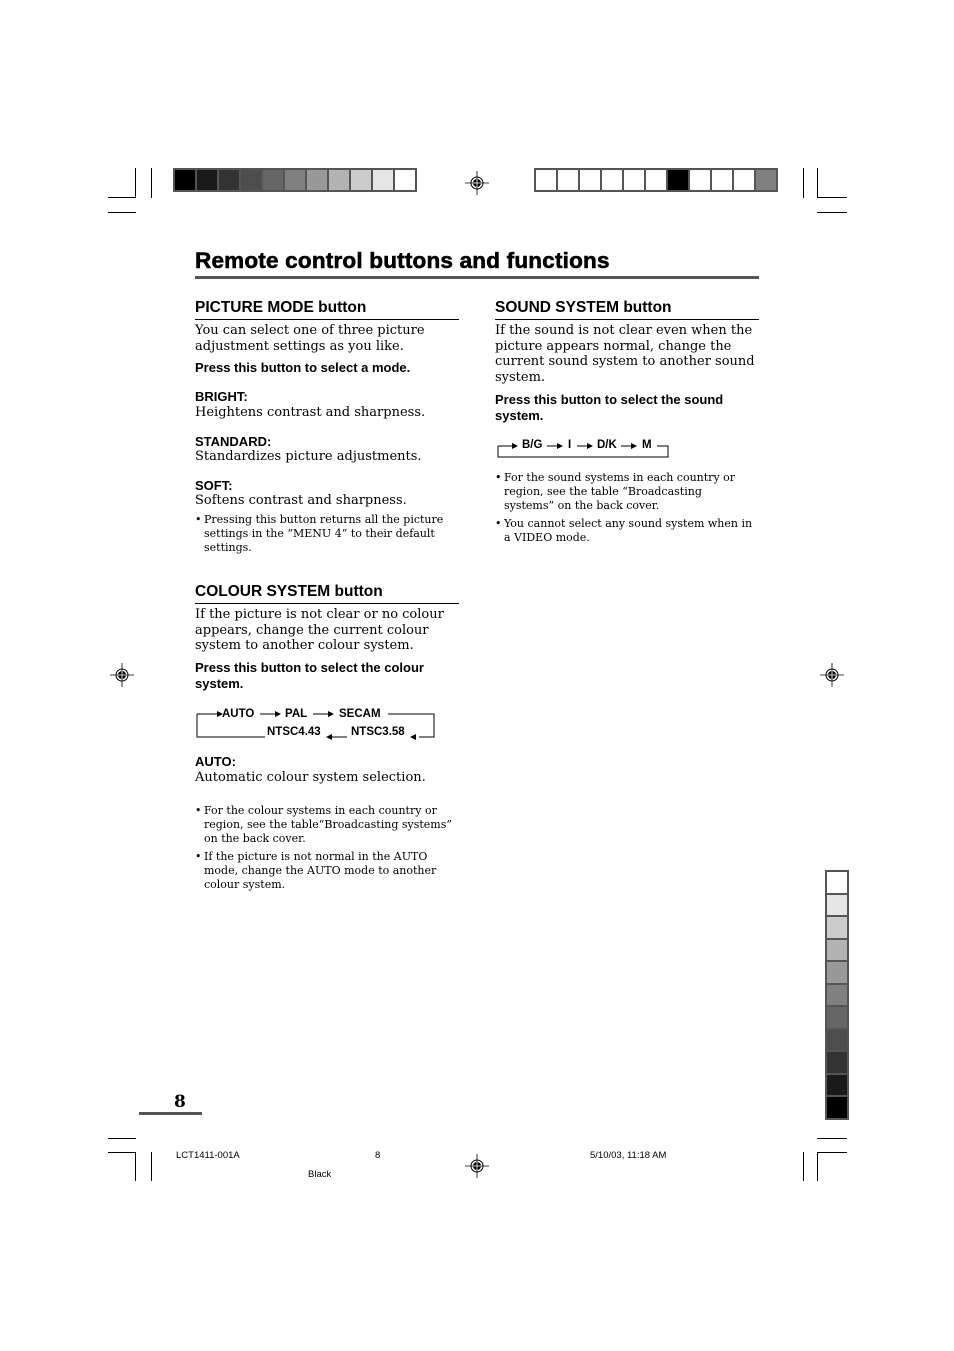 This screenshot has width=954, height=1351. Describe the element at coordinates (628, 1155) in the screenshot. I see `print-timestamp: 5/10/03, 11:18 AM` at that location.